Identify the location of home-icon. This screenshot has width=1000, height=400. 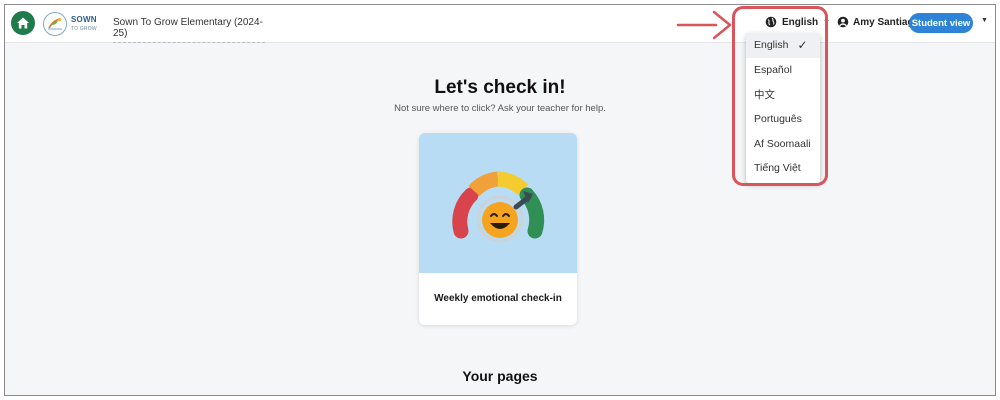
(23, 23).